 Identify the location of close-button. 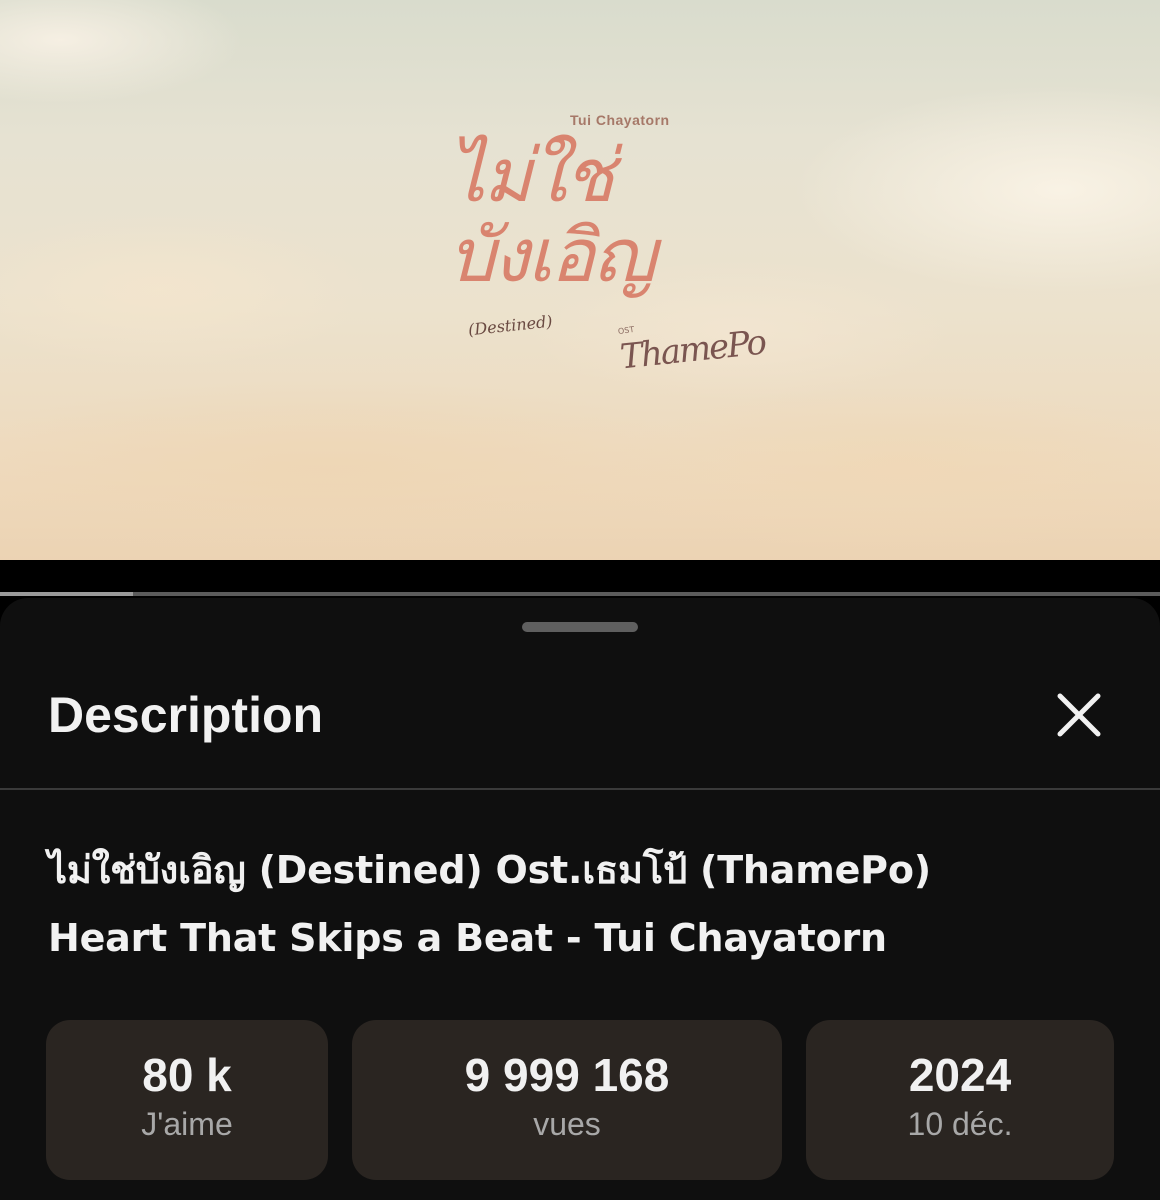
(1079, 715).